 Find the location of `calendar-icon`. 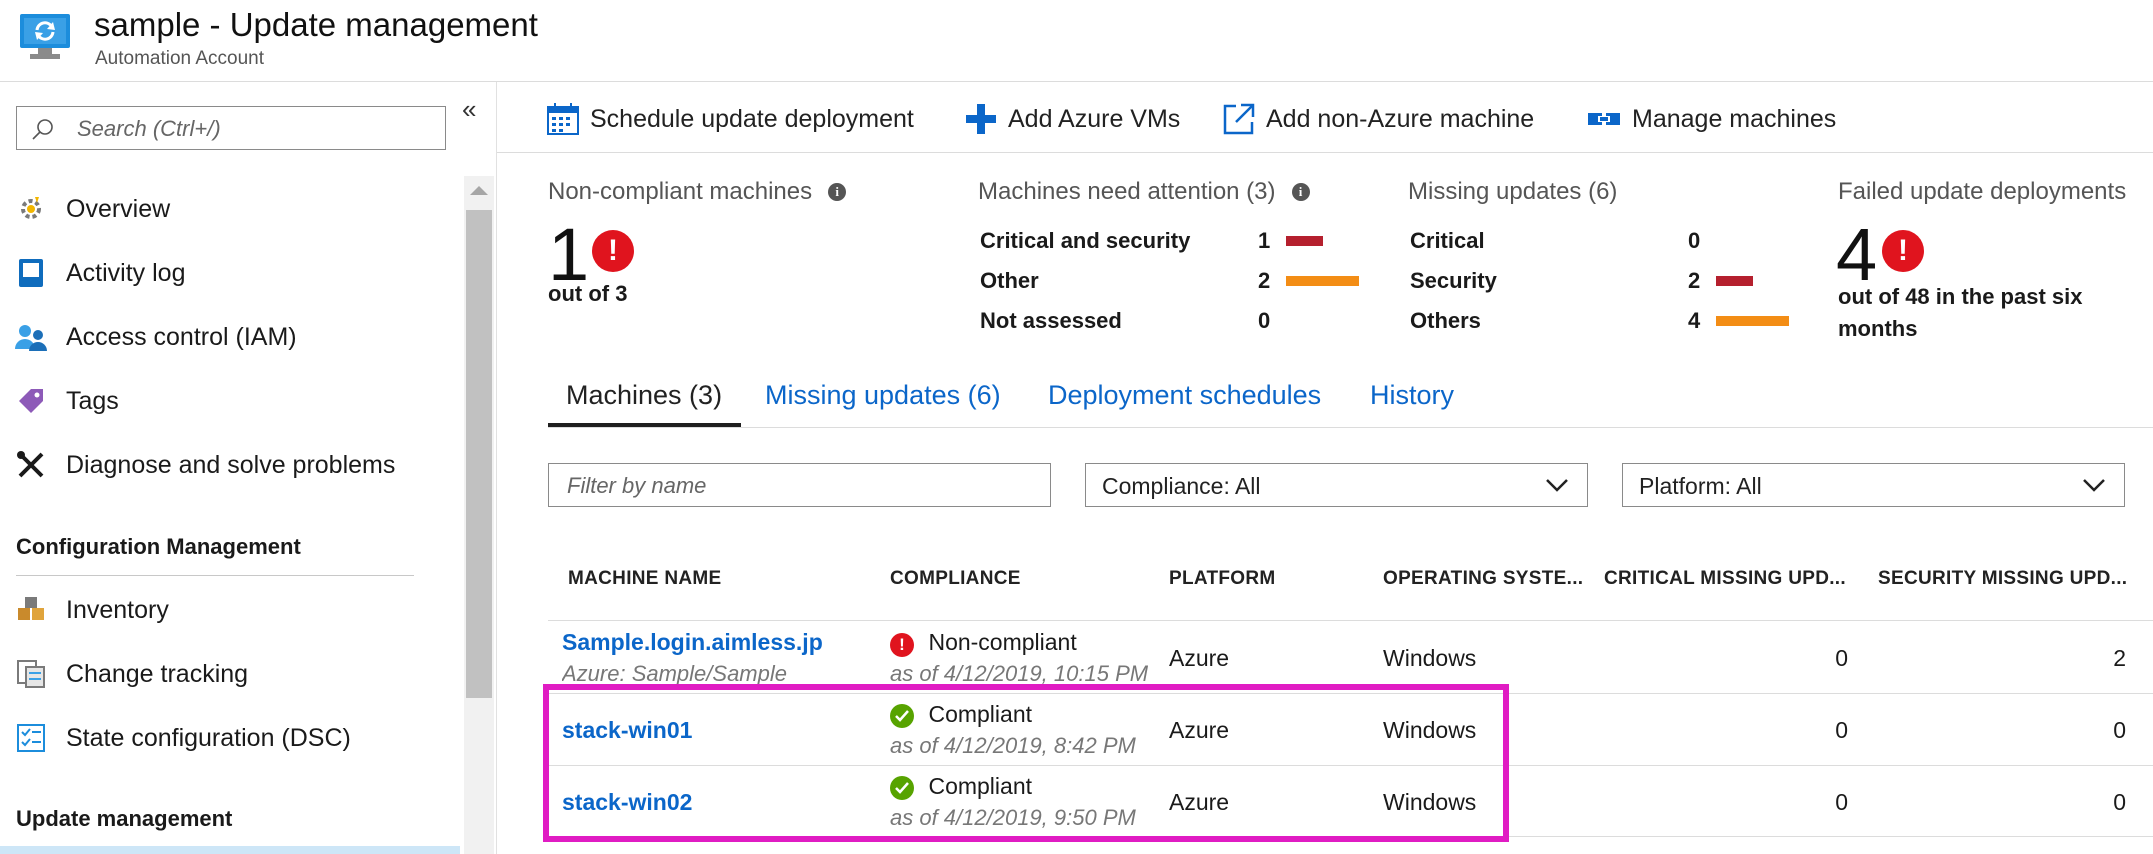

calendar-icon is located at coordinates (563, 119).